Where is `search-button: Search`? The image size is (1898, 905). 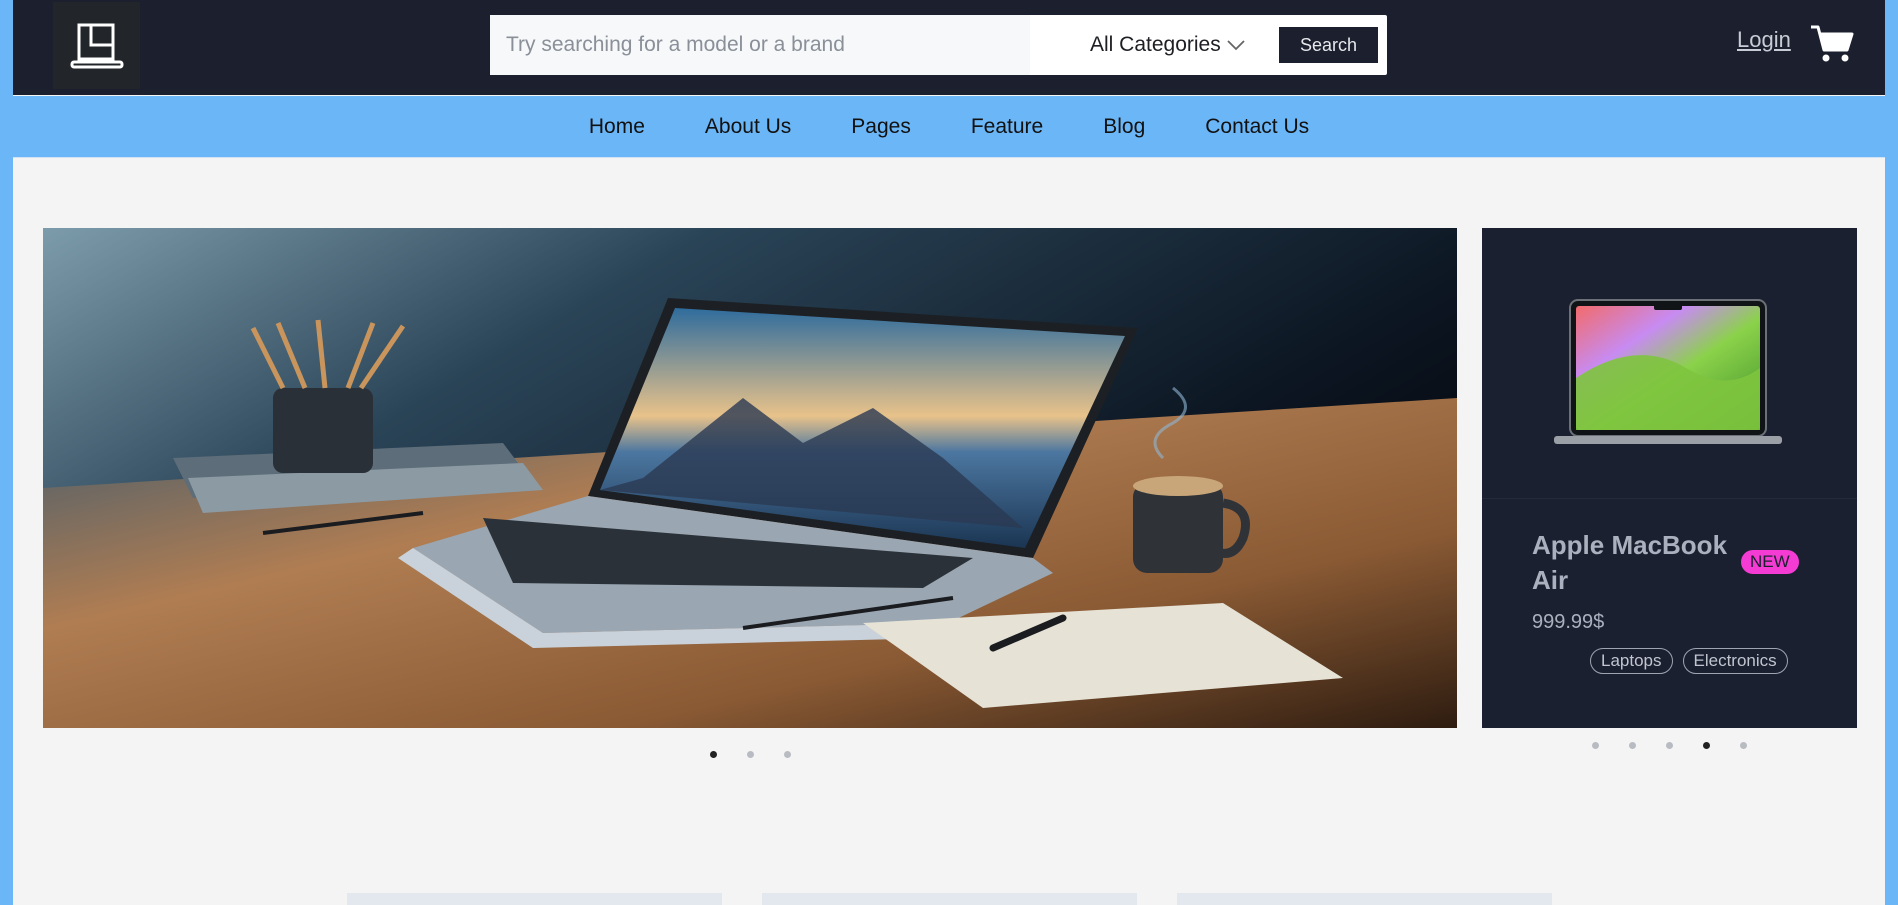
search-button: Search is located at coordinates (1328, 45).